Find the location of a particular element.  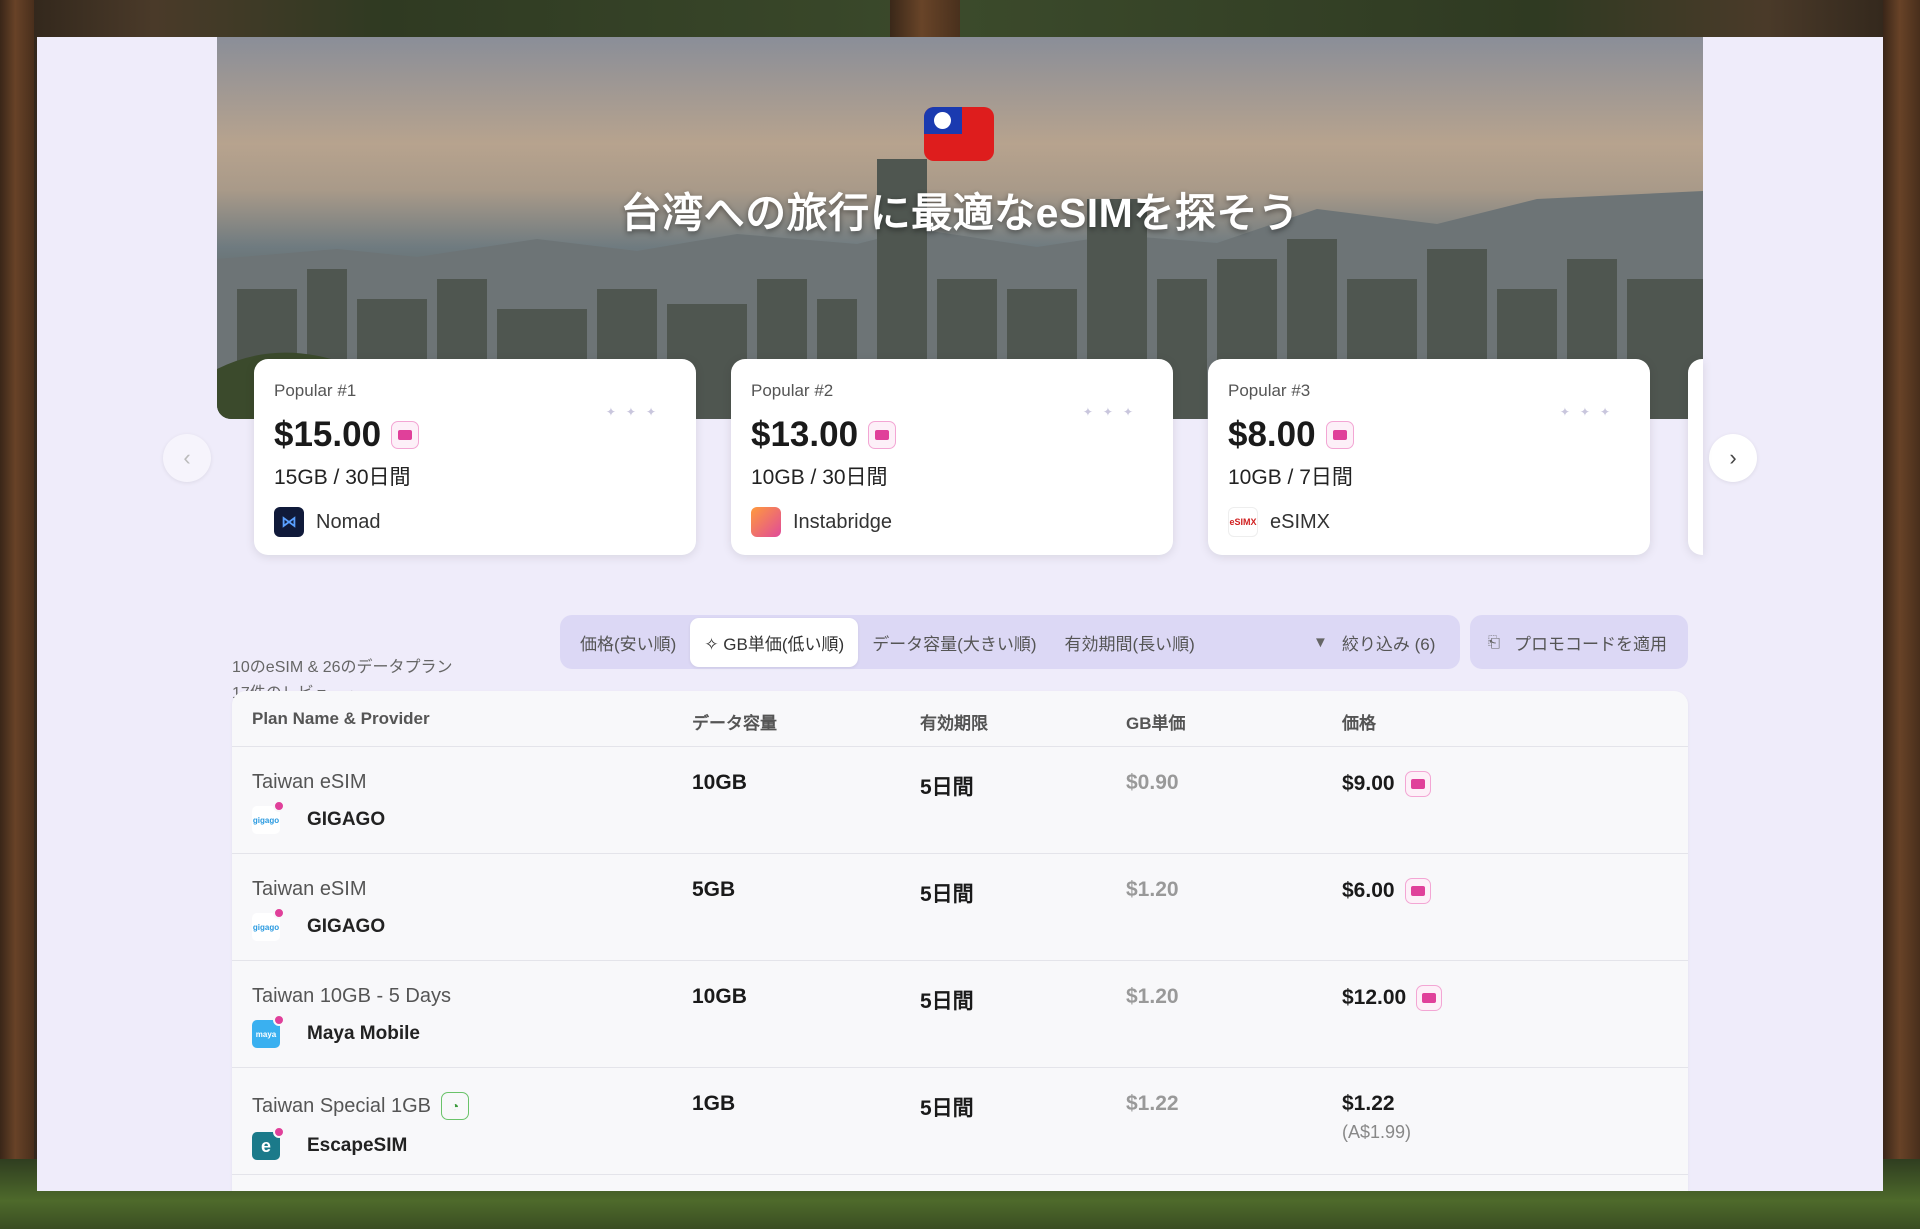

instabridge-logo-icon is located at coordinates (766, 522).